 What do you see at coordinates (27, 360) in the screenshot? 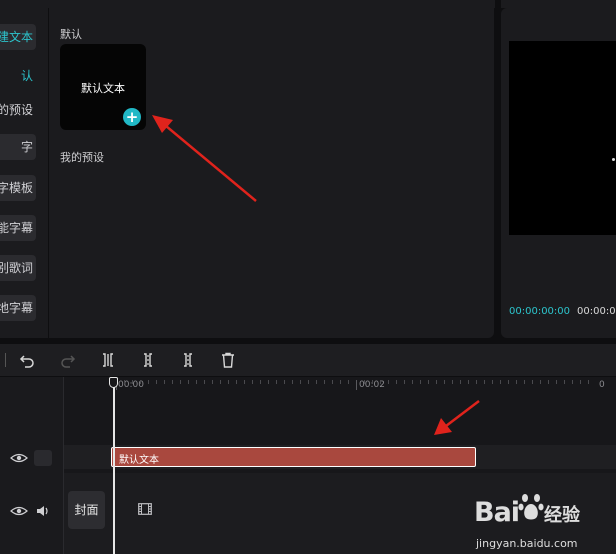
I see `undo-icon` at bounding box center [27, 360].